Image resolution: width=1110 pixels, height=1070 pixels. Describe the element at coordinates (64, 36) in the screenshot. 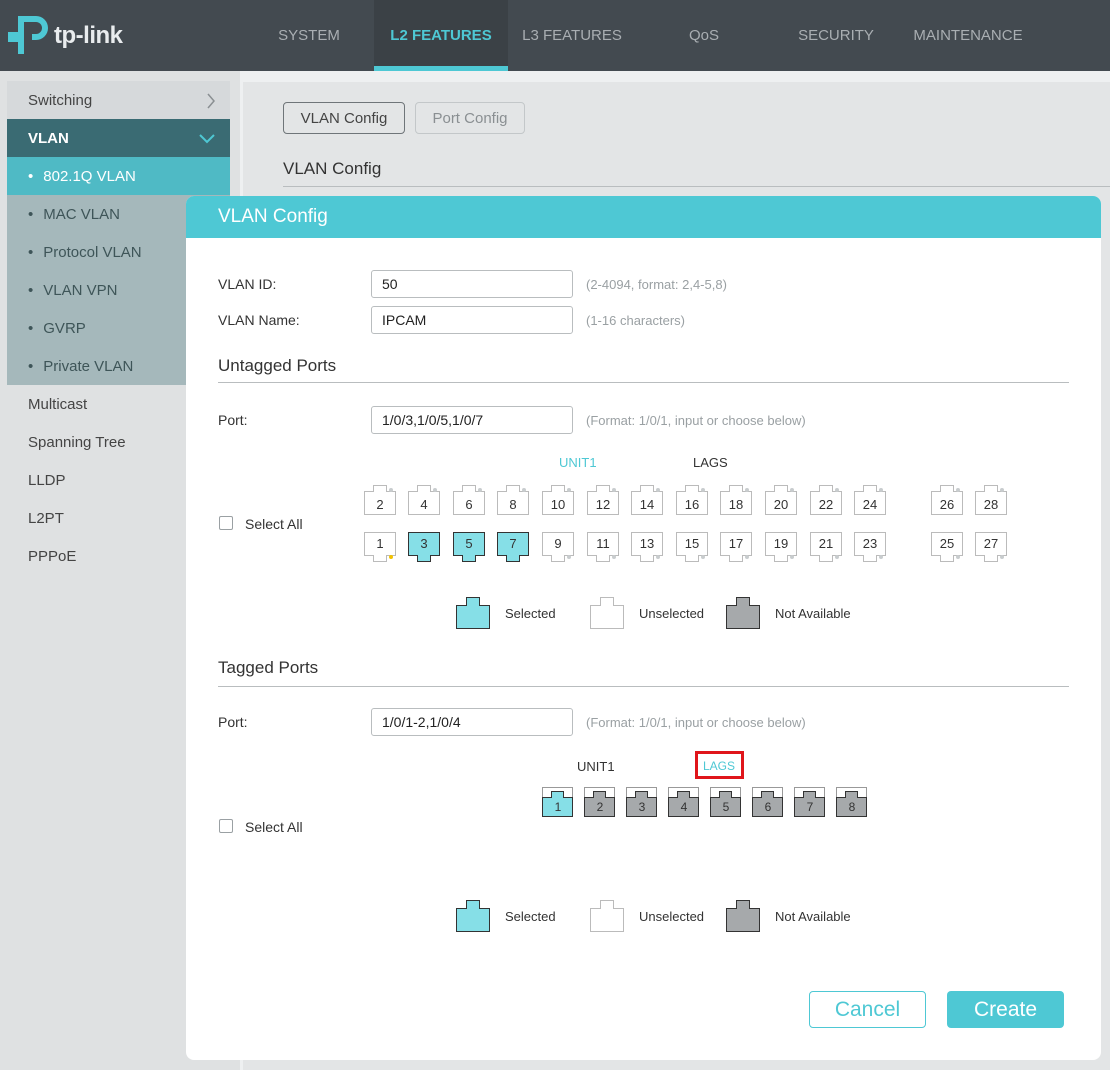

I see `tp-link-logo: tp-link` at that location.